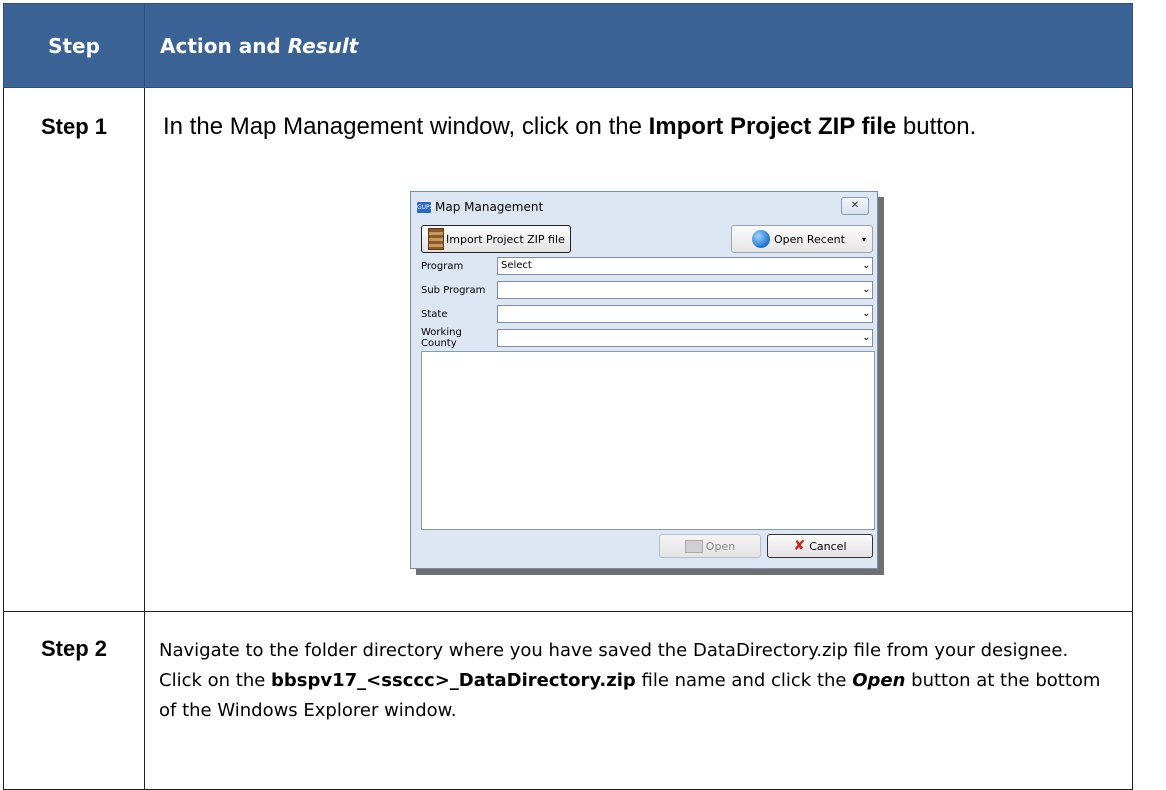 The image size is (1166, 790). Describe the element at coordinates (489, 207) in the screenshot. I see `dialog-title: Map Management` at that location.